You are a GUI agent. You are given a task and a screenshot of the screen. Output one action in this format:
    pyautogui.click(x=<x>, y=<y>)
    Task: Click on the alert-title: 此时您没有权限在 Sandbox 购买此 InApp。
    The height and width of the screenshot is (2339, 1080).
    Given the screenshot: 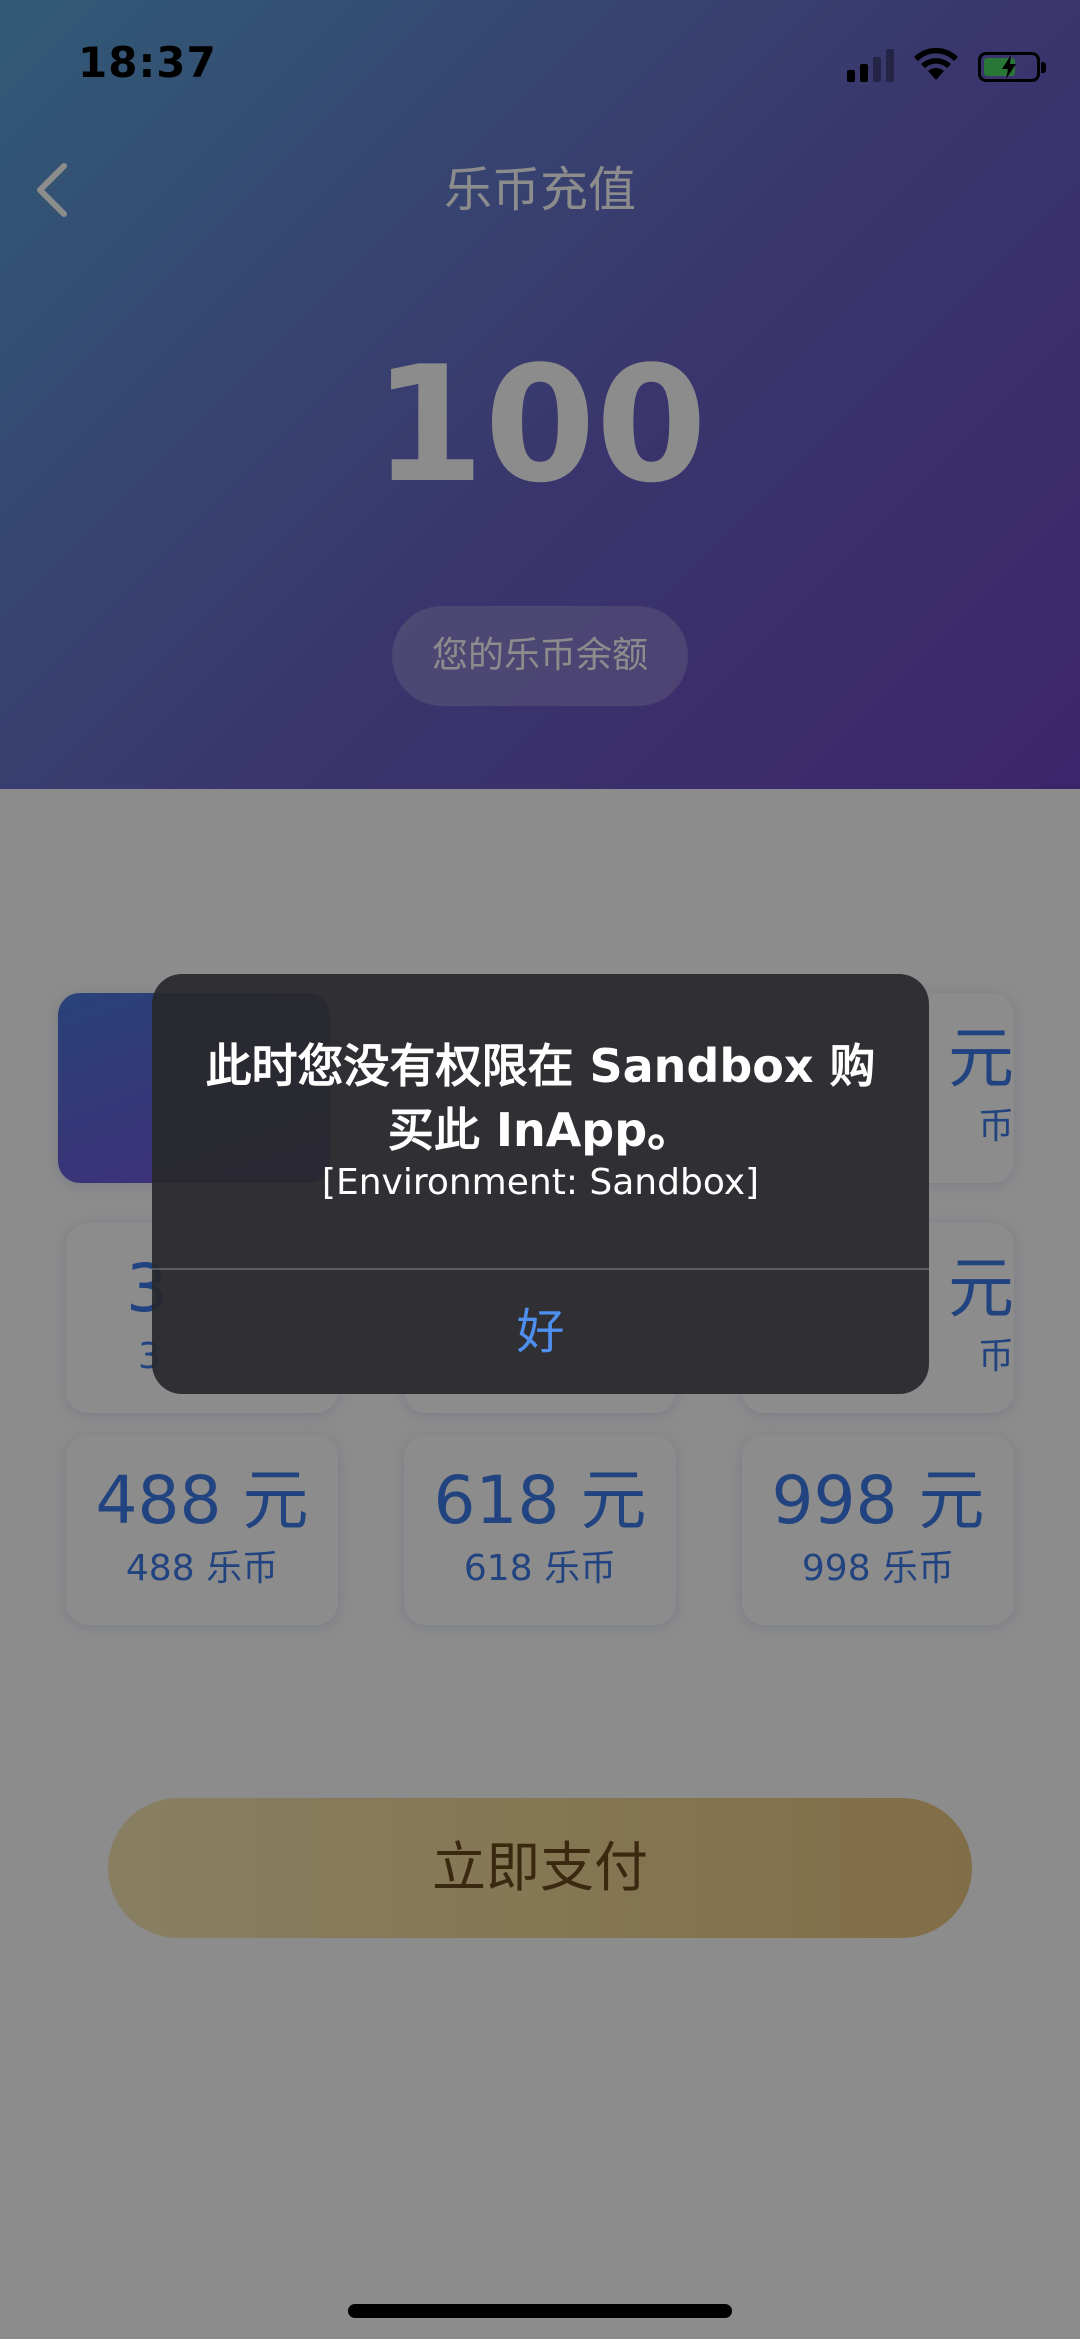 What is the action you would take?
    pyautogui.click(x=540, y=1098)
    